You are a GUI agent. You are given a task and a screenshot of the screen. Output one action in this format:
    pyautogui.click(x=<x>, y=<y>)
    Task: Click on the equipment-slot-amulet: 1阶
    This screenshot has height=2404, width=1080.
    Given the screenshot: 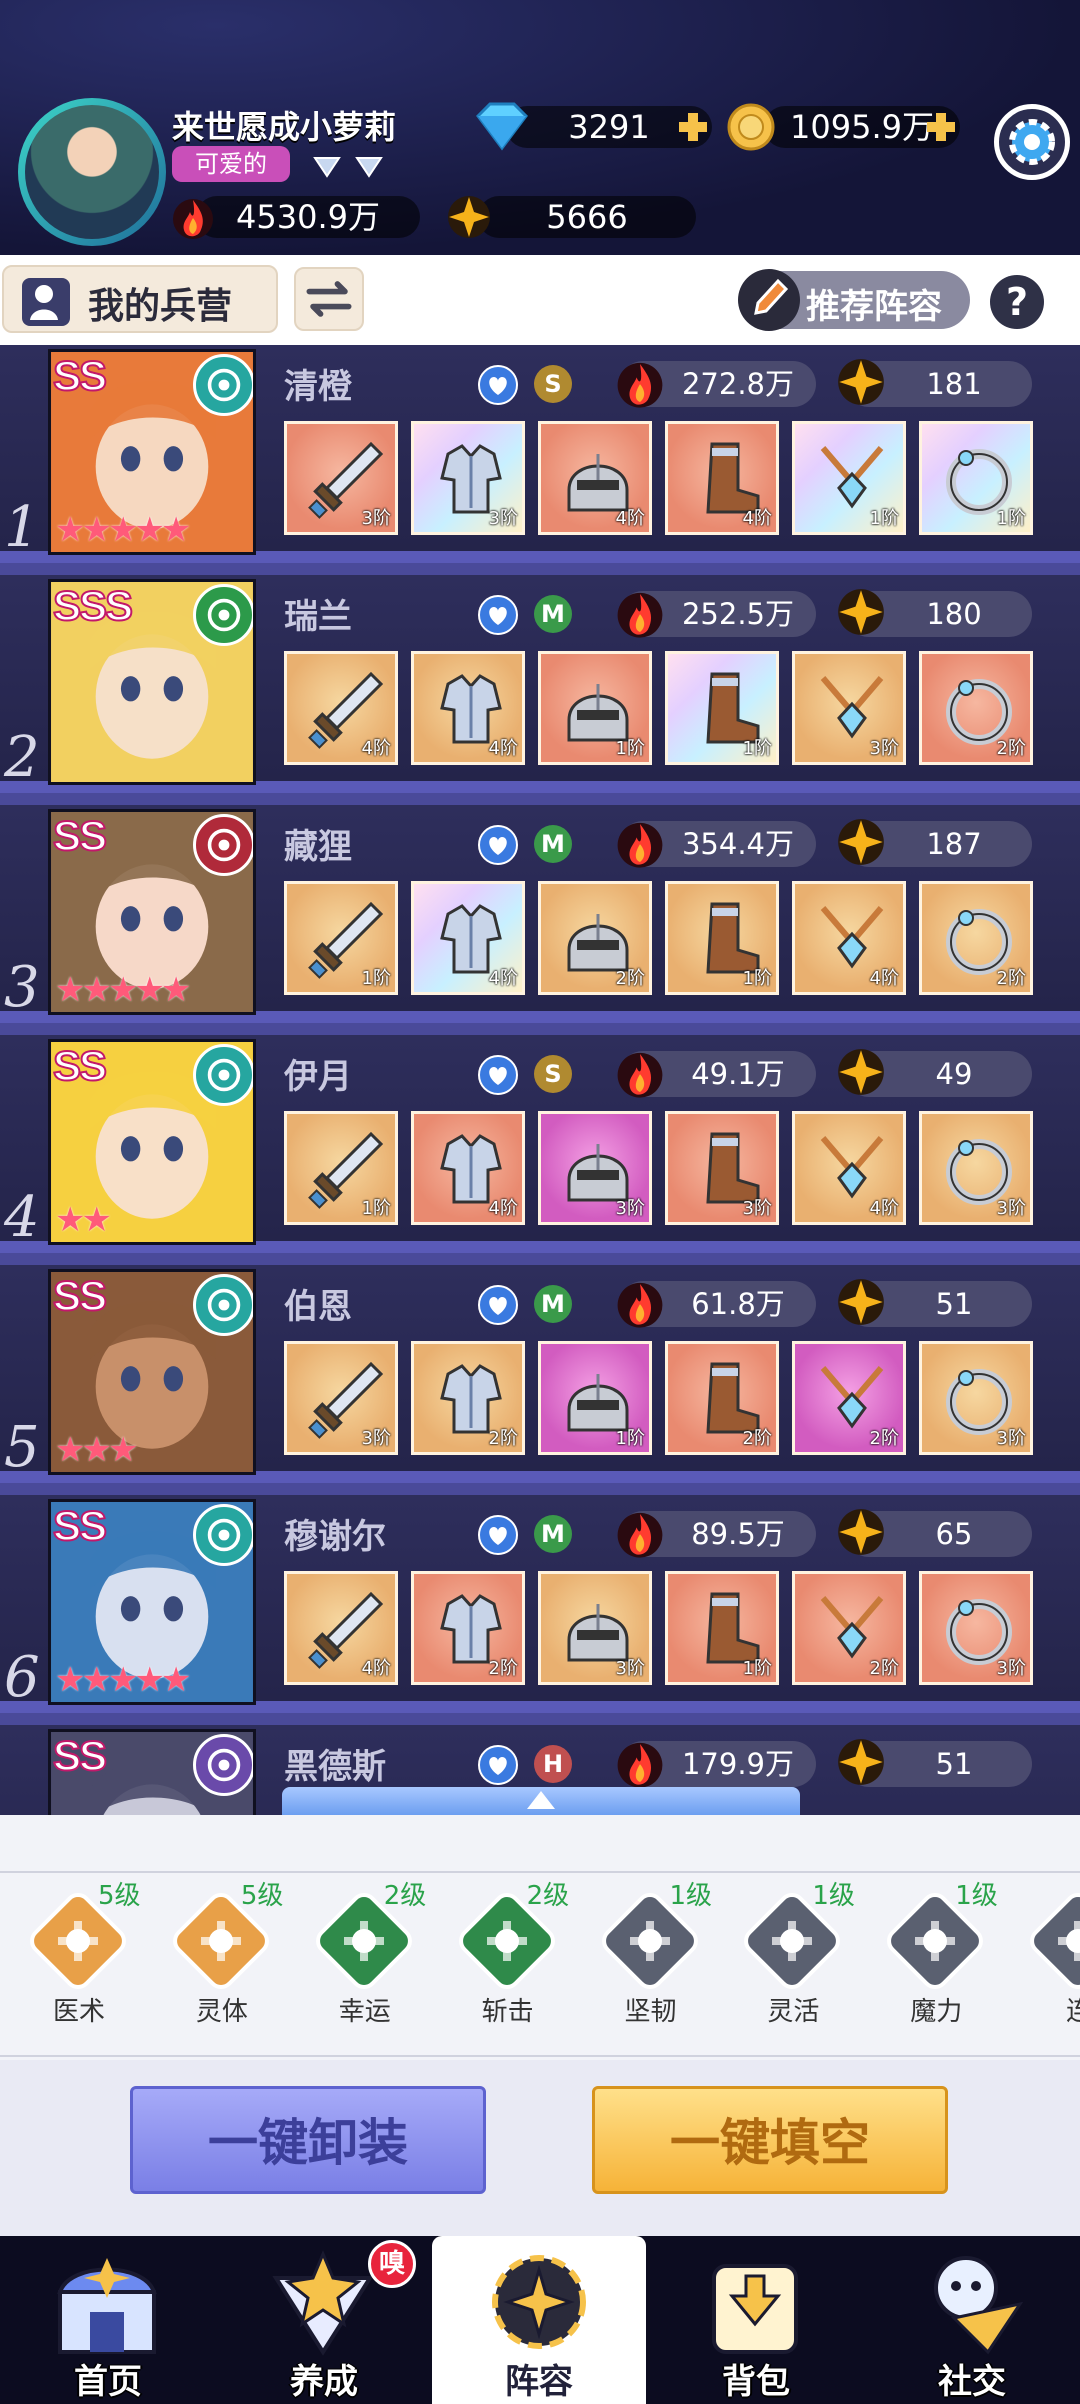 What is the action you would take?
    pyautogui.click(x=849, y=478)
    